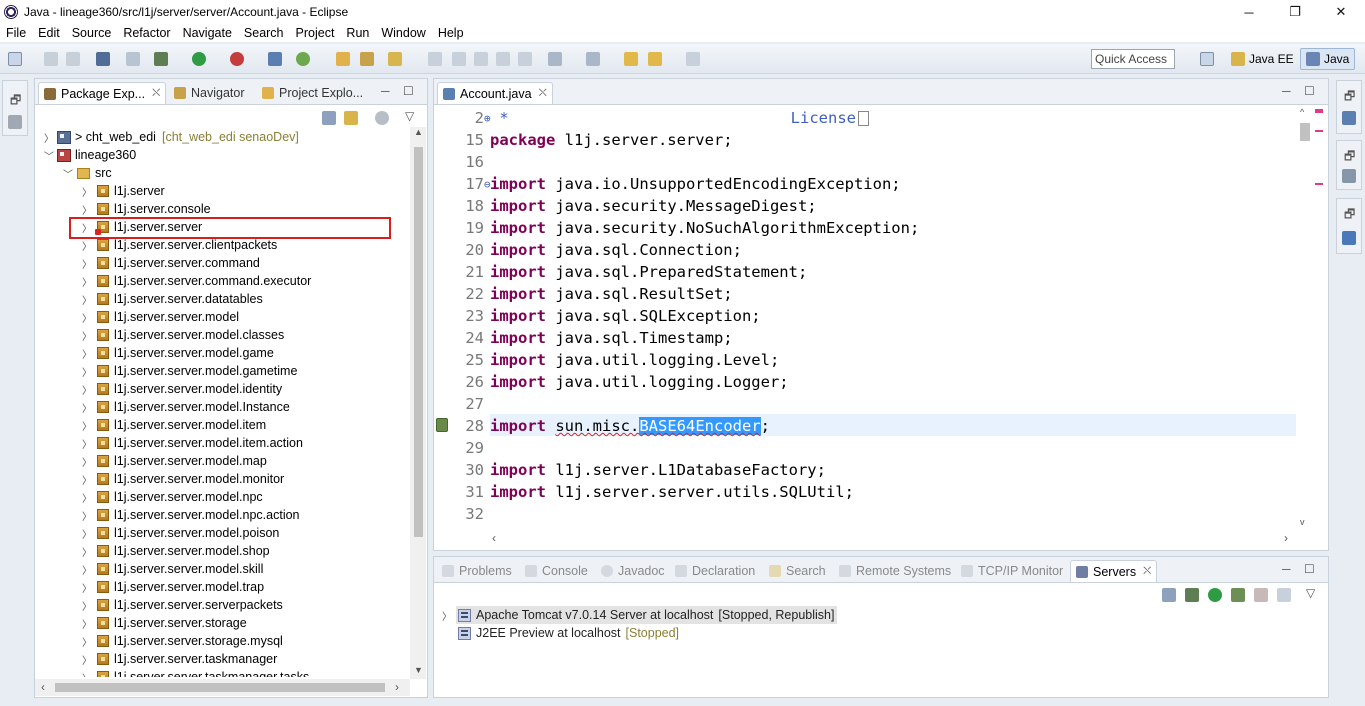 This screenshot has width=1365, height=706. What do you see at coordinates (418, 342) in the screenshot?
I see `scroll-thumb` at bounding box center [418, 342].